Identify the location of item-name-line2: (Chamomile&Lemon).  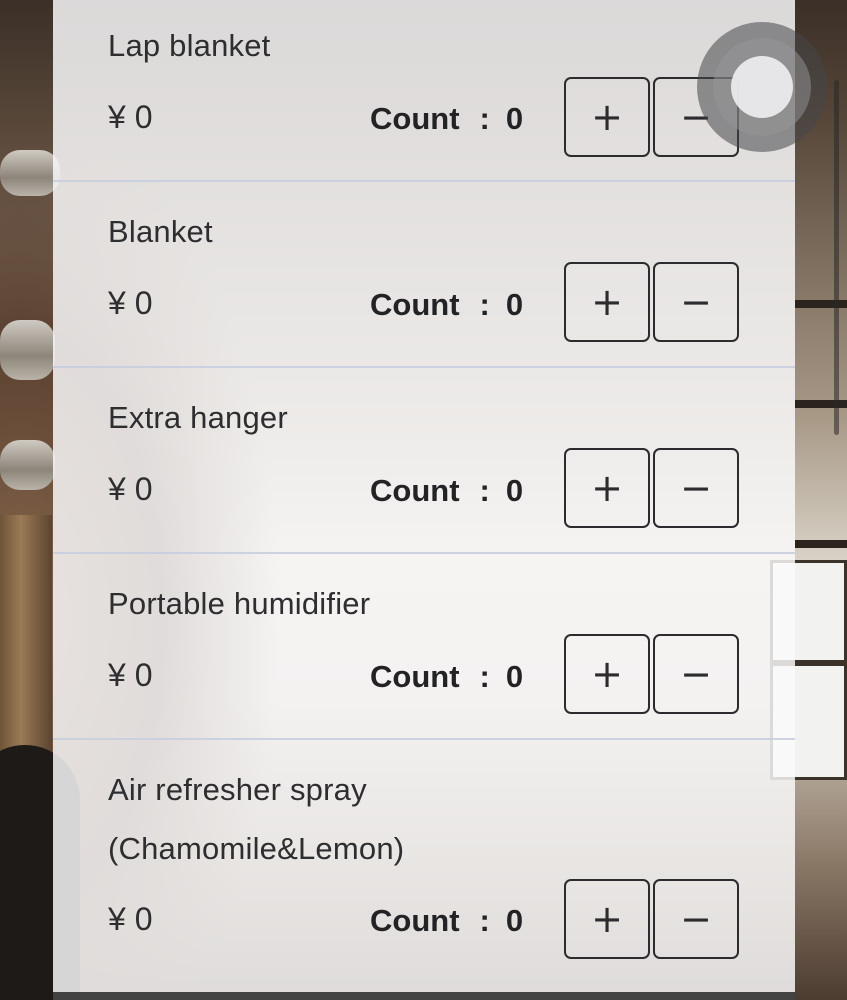
(256, 848).